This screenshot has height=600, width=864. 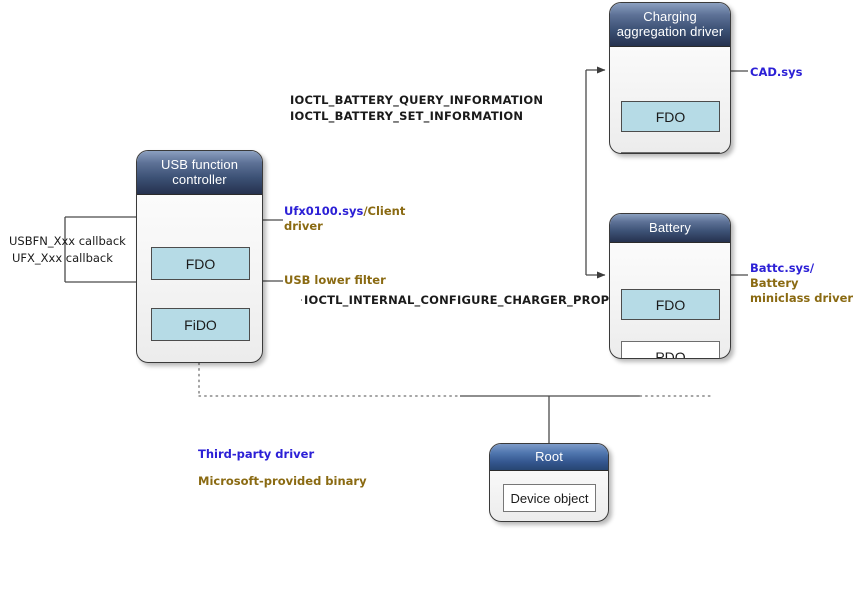 I want to click on usbfn-callback-label: USBFN_Xxx callback, so click(x=67, y=241).